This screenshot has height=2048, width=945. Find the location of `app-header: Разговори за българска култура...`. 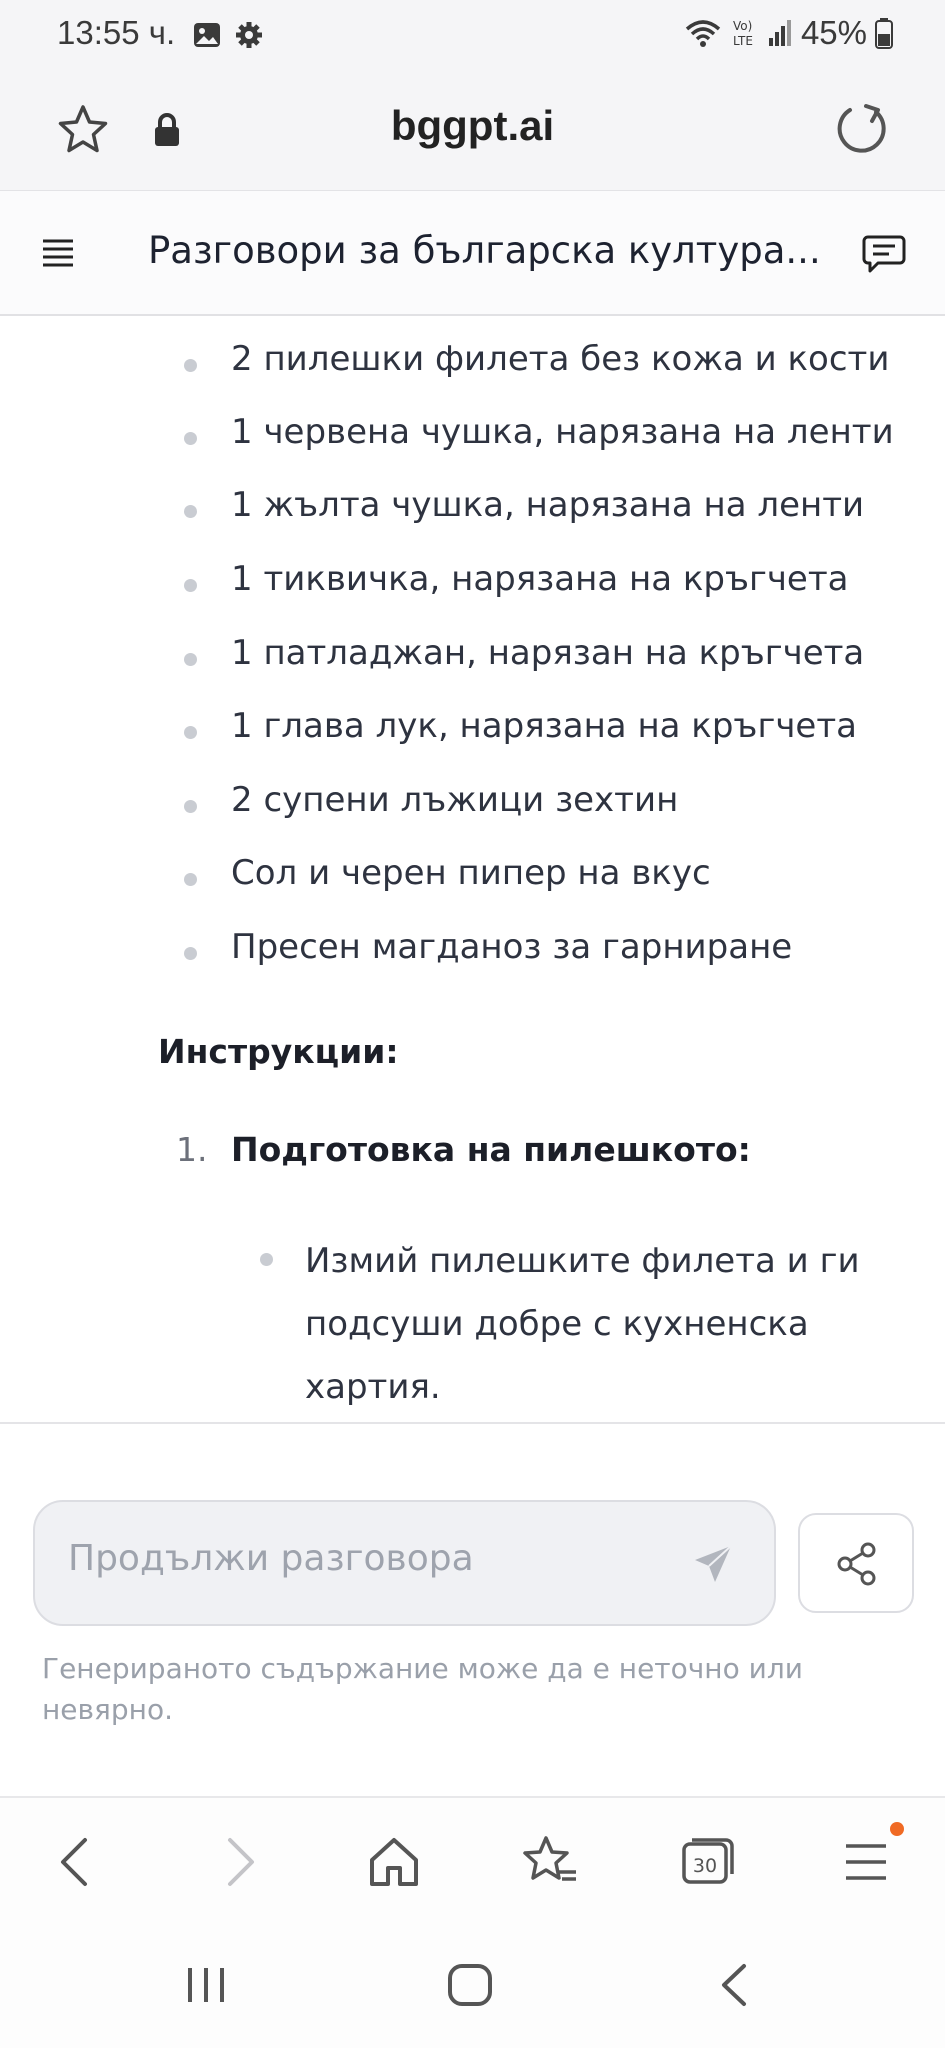

app-header: Разговори за българска култура... is located at coordinates (472, 253).